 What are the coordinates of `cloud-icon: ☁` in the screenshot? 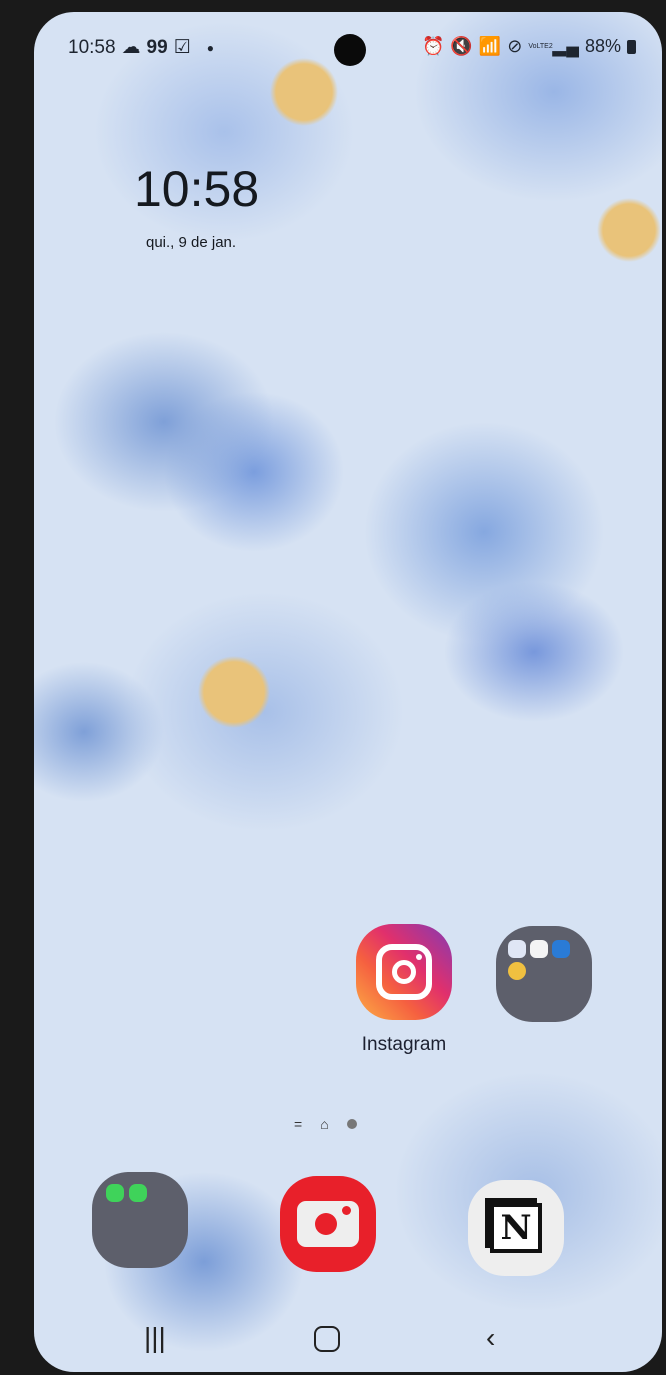 It's located at (131, 47).